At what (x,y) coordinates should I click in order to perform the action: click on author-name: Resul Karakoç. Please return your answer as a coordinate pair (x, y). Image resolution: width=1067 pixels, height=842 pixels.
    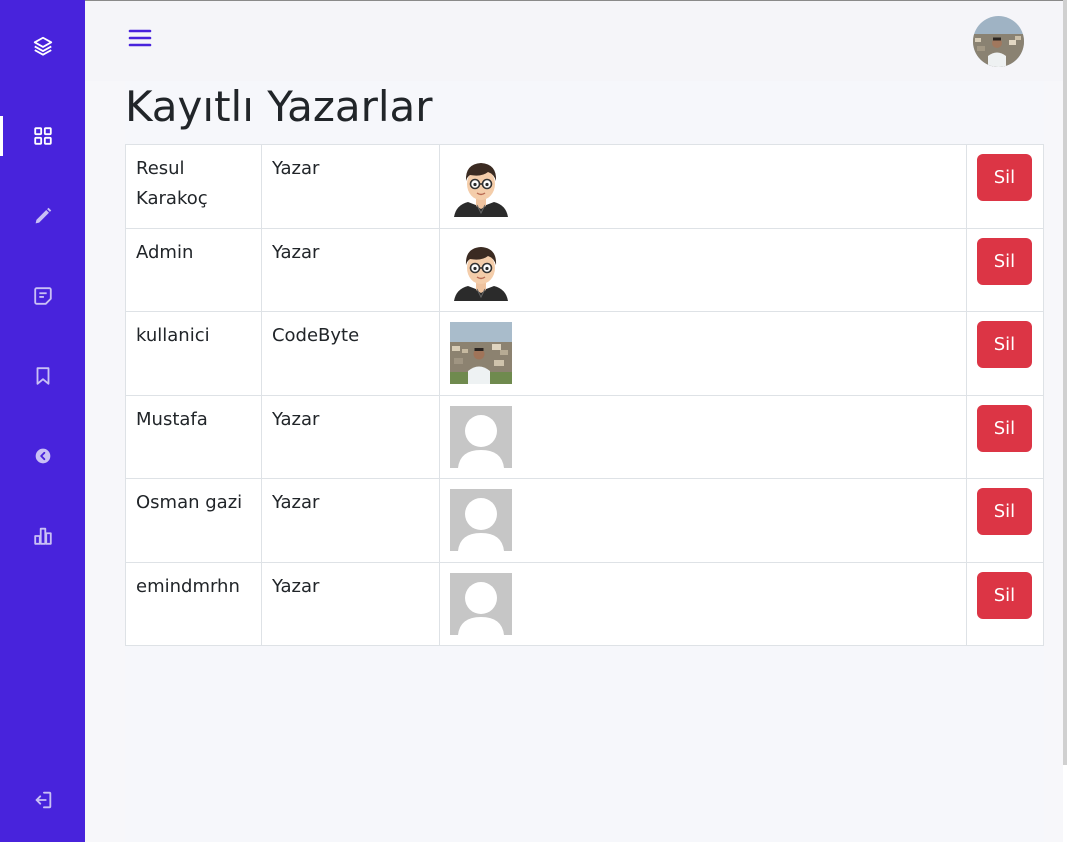
    Looking at the image, I should click on (193, 186).